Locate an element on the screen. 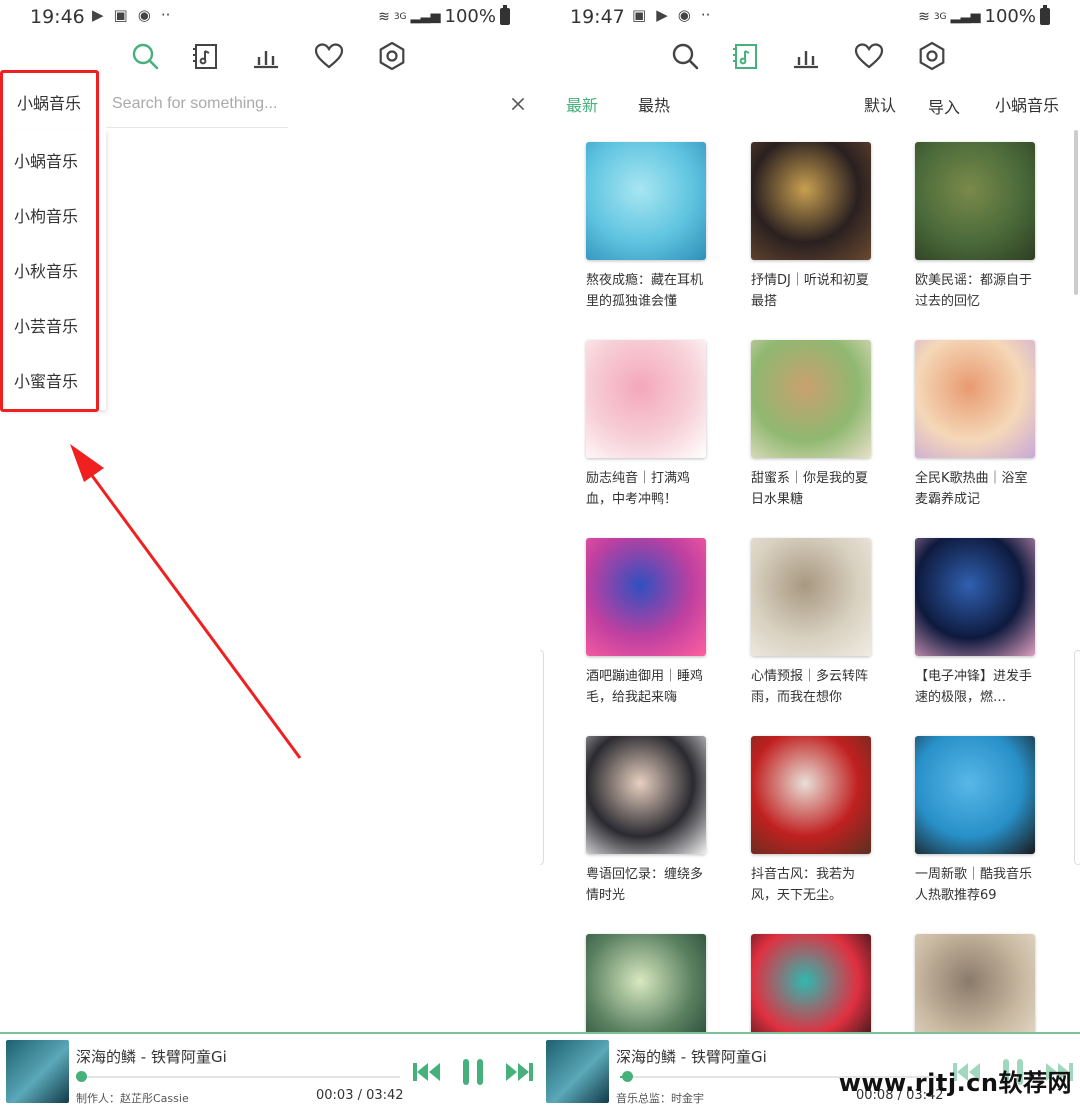 The width and height of the screenshot is (1080, 1110). import-button: 导入 is located at coordinates (944, 106).